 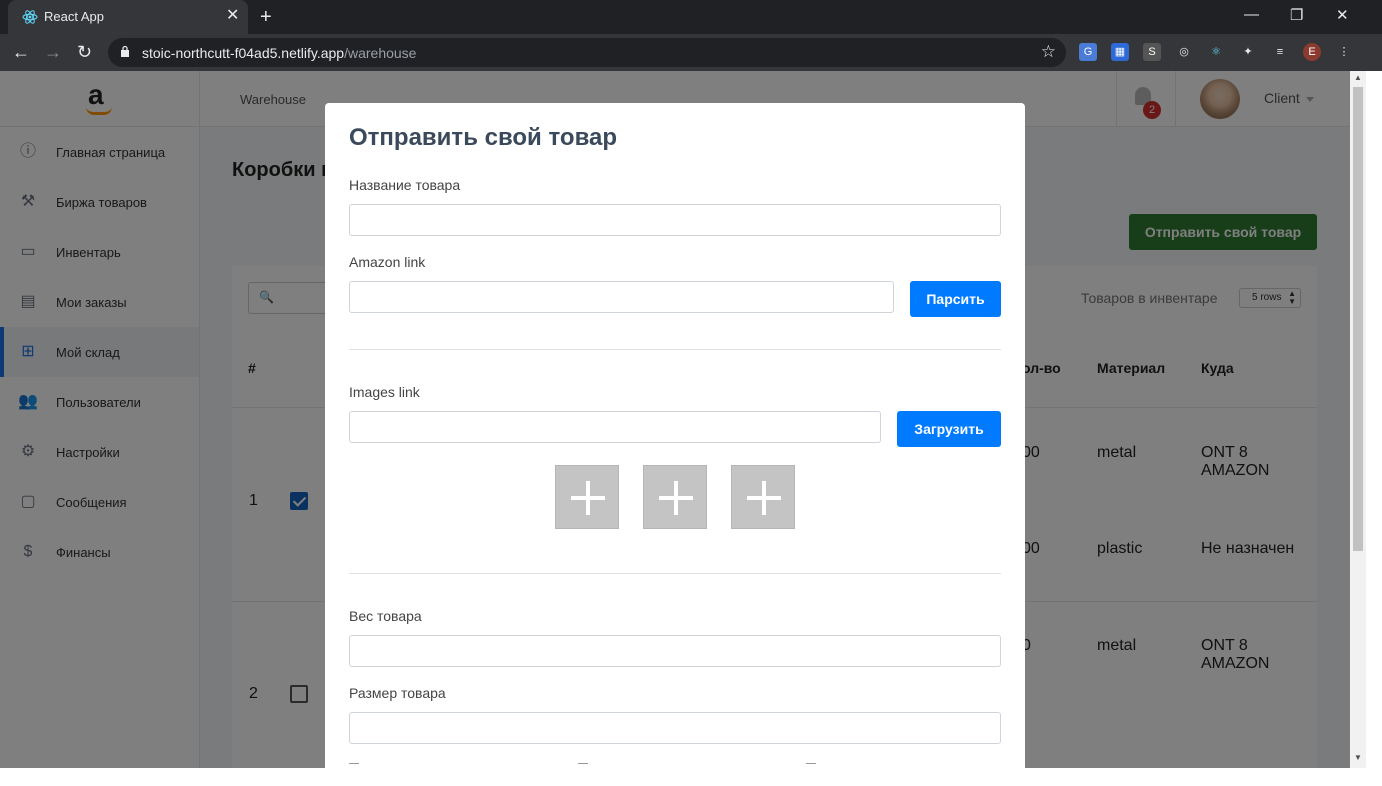 I want to click on size-label: Размер товара, so click(x=397, y=693).